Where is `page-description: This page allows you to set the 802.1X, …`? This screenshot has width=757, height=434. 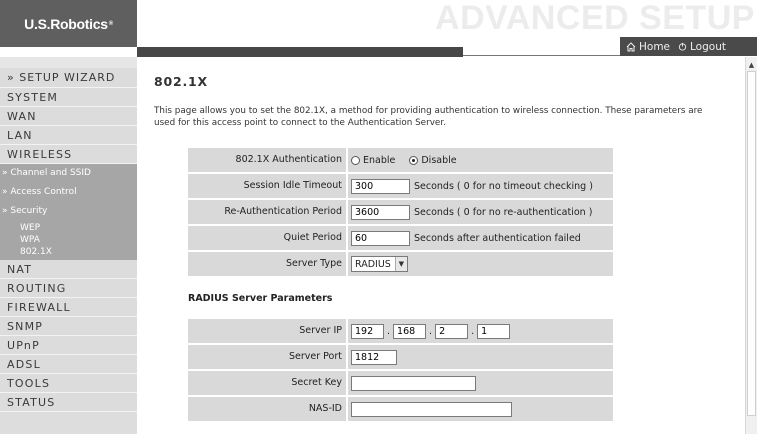
page-description: This page allows you to set the 802.1X, … is located at coordinates (428, 117).